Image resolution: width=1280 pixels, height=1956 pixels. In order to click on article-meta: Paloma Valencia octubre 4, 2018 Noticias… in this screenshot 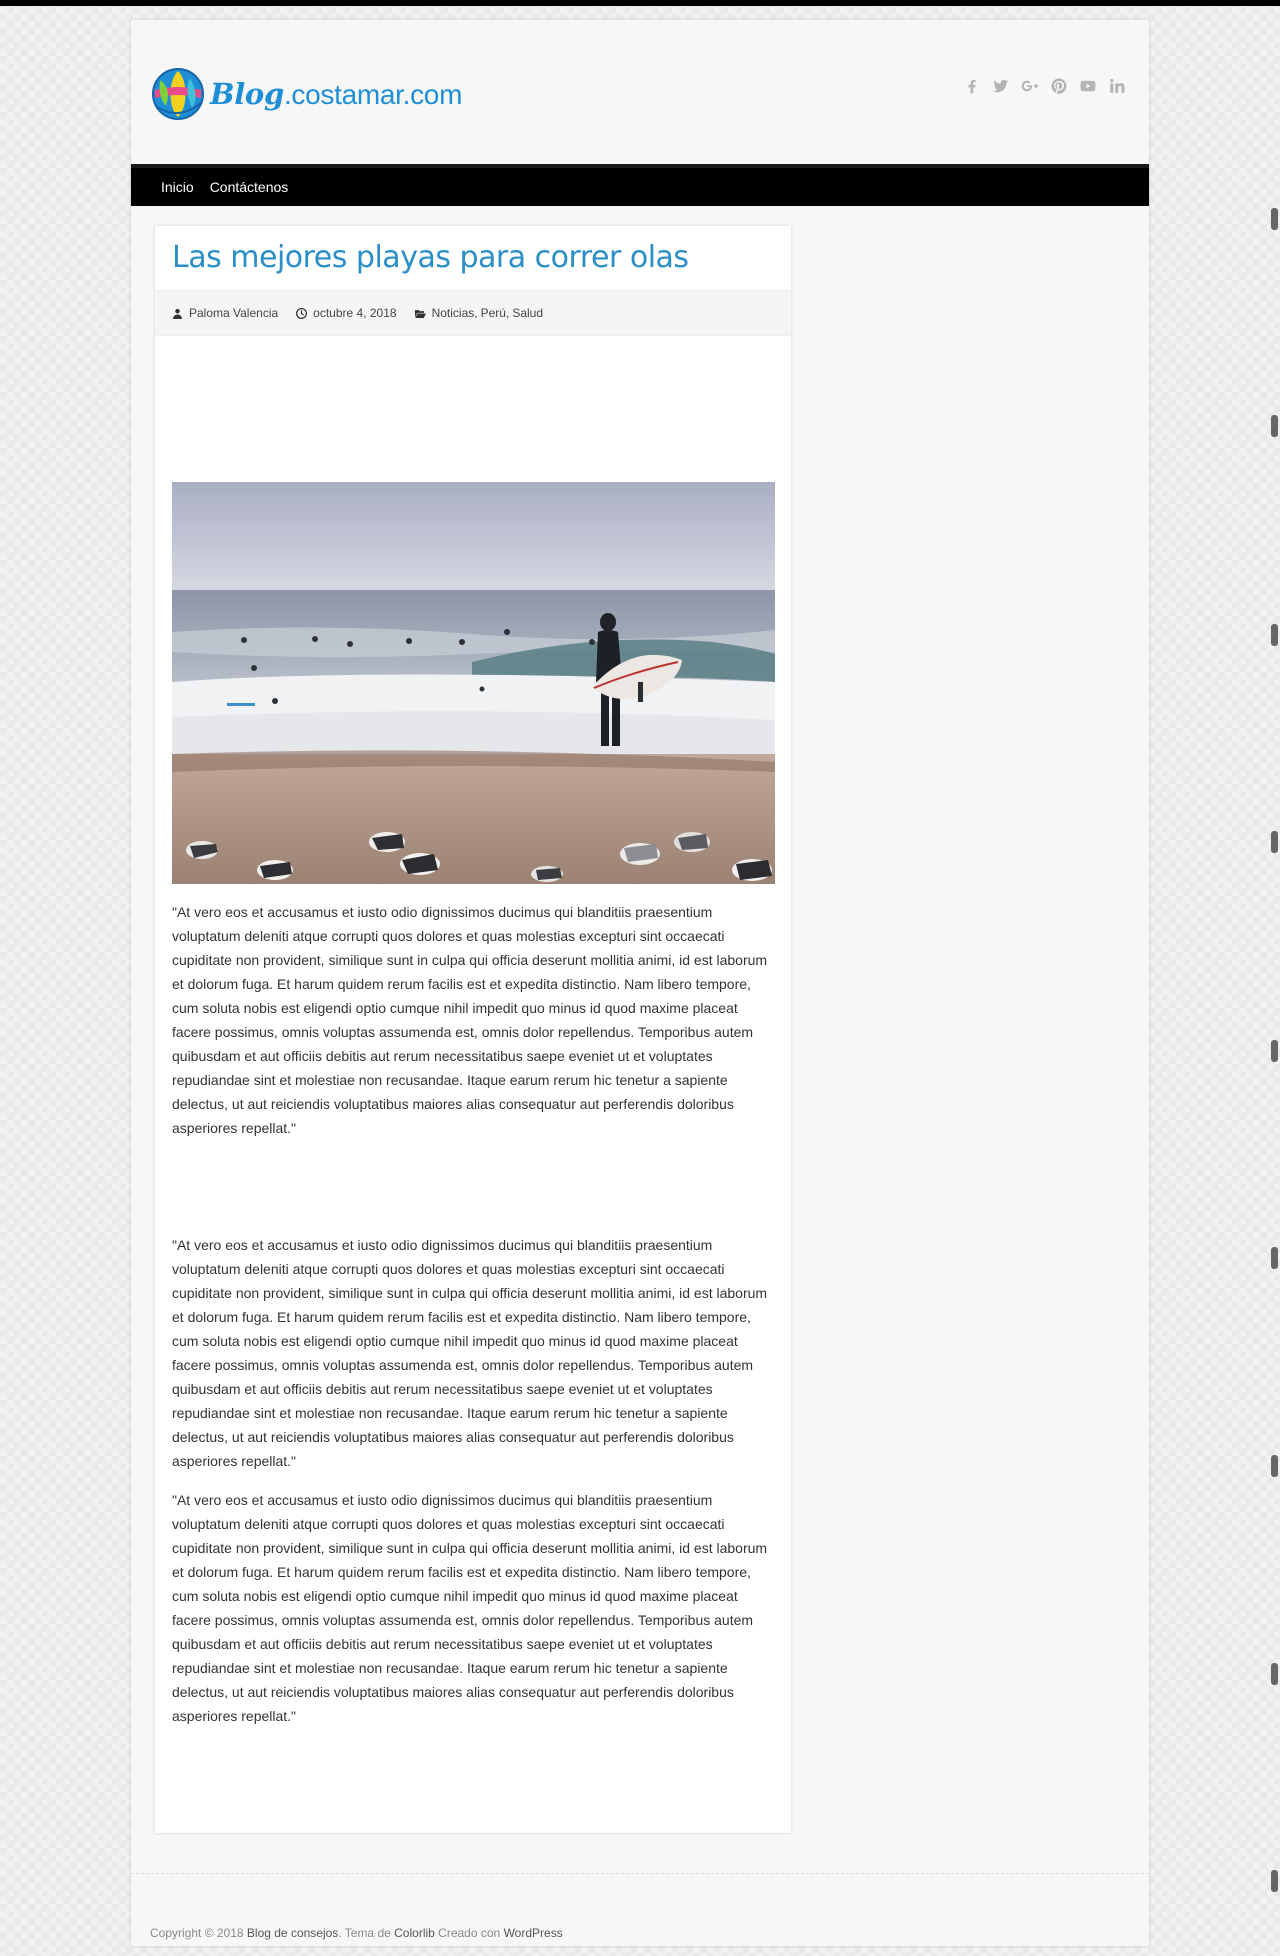, I will do `click(473, 313)`.